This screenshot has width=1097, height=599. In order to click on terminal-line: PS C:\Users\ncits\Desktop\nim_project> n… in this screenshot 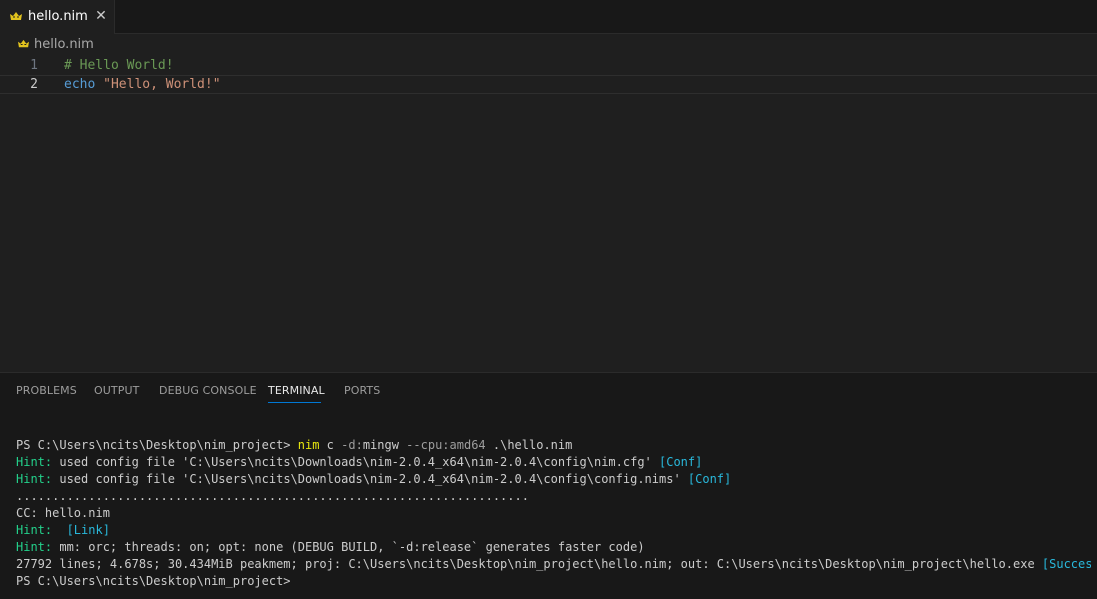, I will do `click(294, 445)`.